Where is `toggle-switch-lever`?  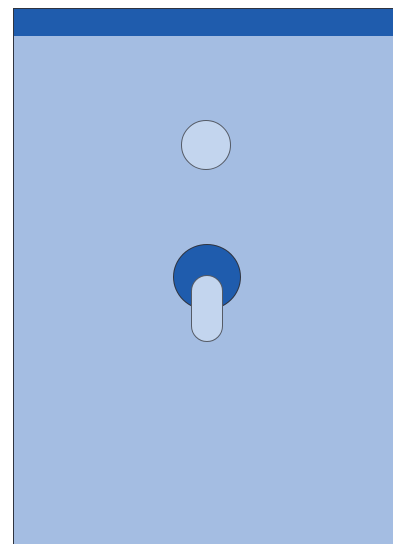
toggle-switch-lever is located at coordinates (207, 308).